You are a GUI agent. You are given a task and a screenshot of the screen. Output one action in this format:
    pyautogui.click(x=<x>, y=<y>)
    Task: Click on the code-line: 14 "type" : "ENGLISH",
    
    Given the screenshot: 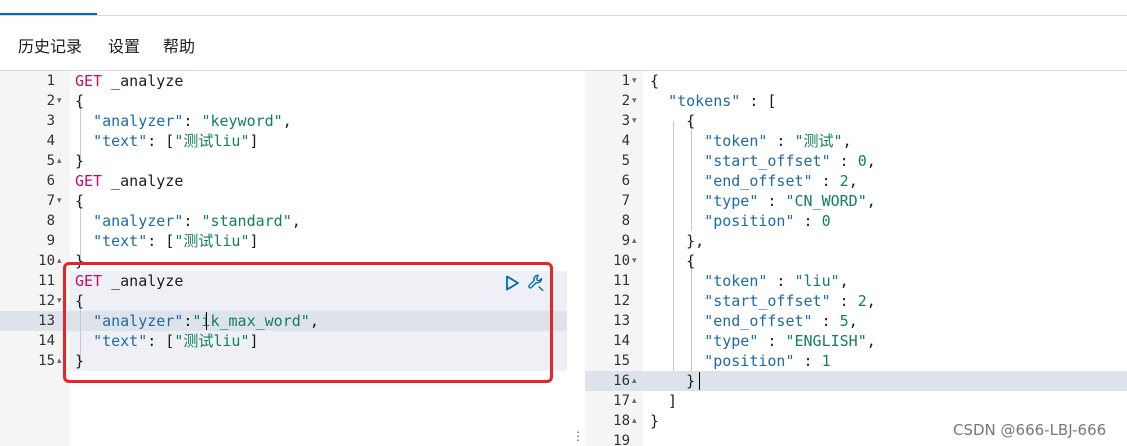 What is the action you would take?
    pyautogui.click(x=856, y=341)
    